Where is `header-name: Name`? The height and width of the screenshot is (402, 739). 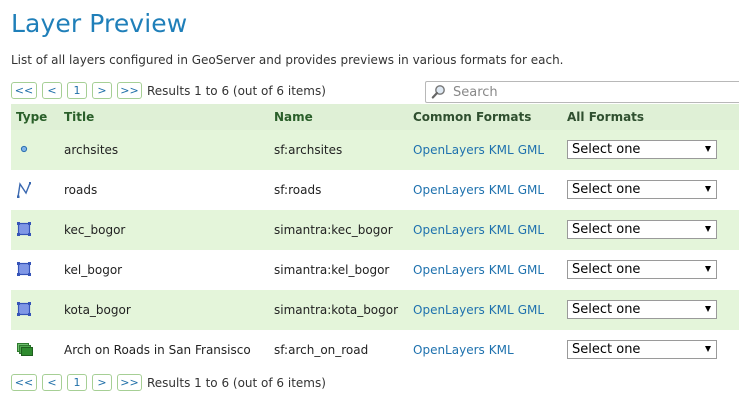
header-name: Name is located at coordinates (293, 117).